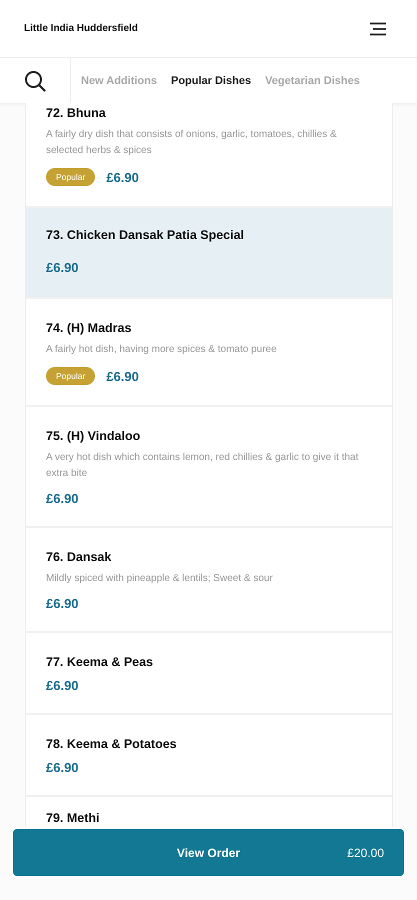  I want to click on dish-description: A fairly dry dish that consists of onions, garlic, tomatoes, chillies & selected herbs & spices, so click(192, 143).